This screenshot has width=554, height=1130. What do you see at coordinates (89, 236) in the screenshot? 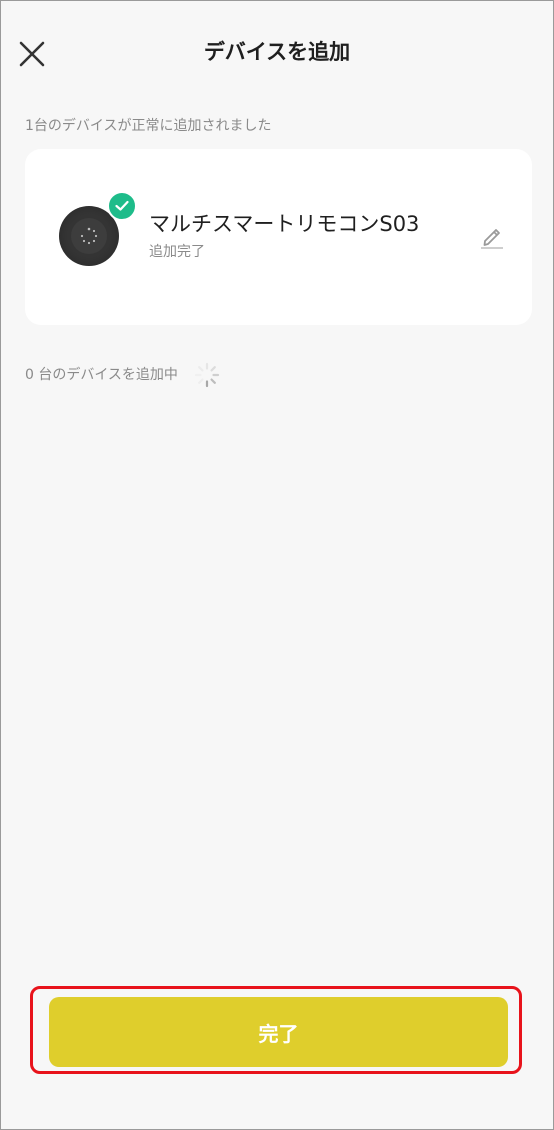
I see `device-indicator-icon` at bounding box center [89, 236].